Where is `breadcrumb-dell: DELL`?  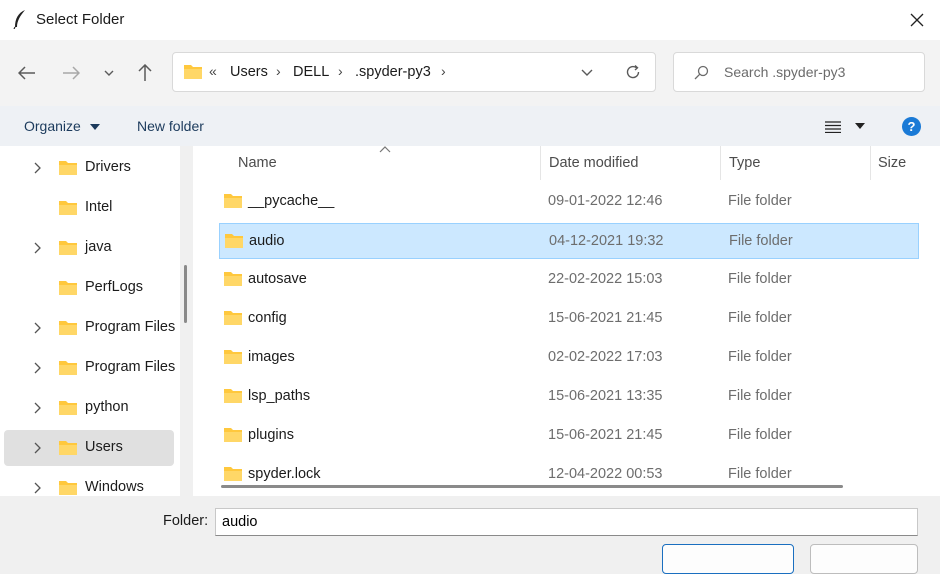
breadcrumb-dell: DELL is located at coordinates (311, 72).